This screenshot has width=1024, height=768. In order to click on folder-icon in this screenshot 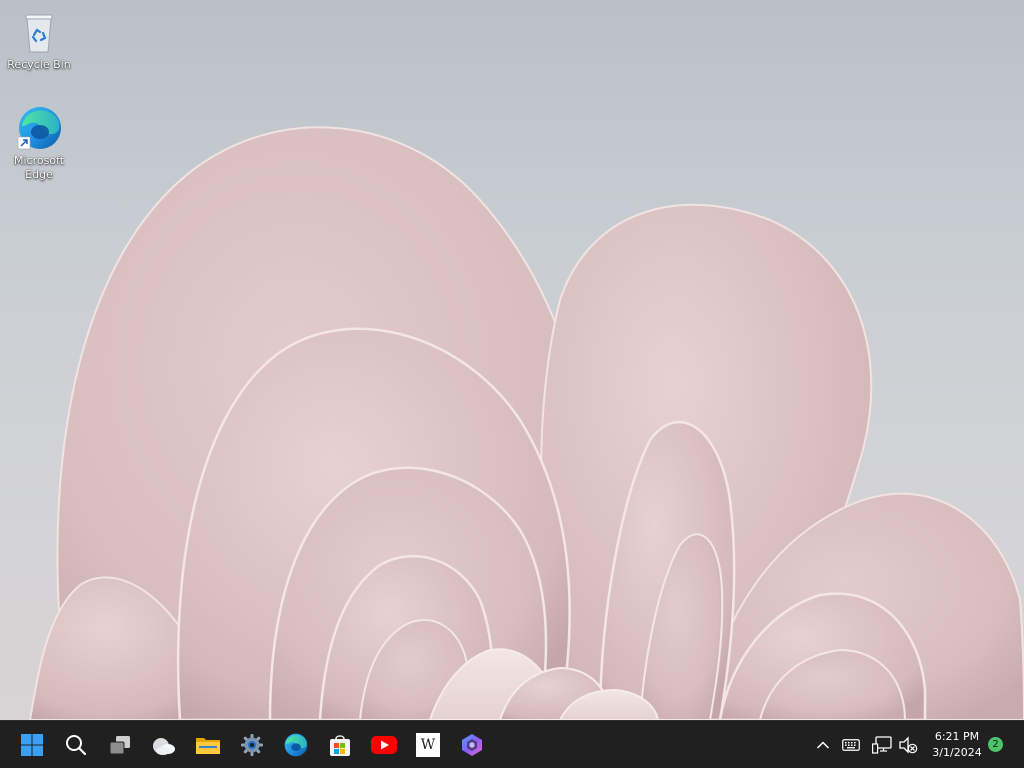, I will do `click(208, 746)`.